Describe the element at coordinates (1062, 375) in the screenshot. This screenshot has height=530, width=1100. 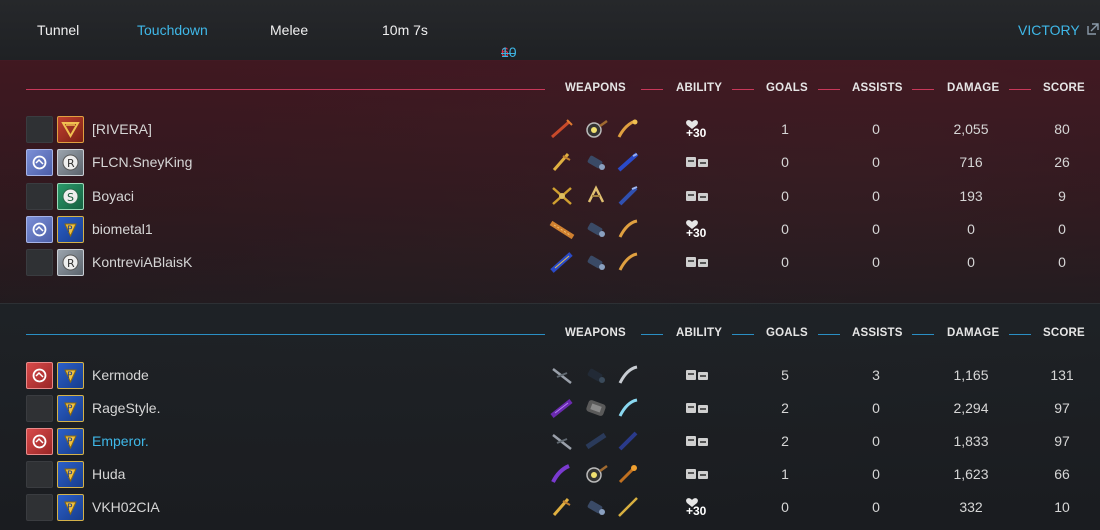
I see `score-value: 131` at that location.